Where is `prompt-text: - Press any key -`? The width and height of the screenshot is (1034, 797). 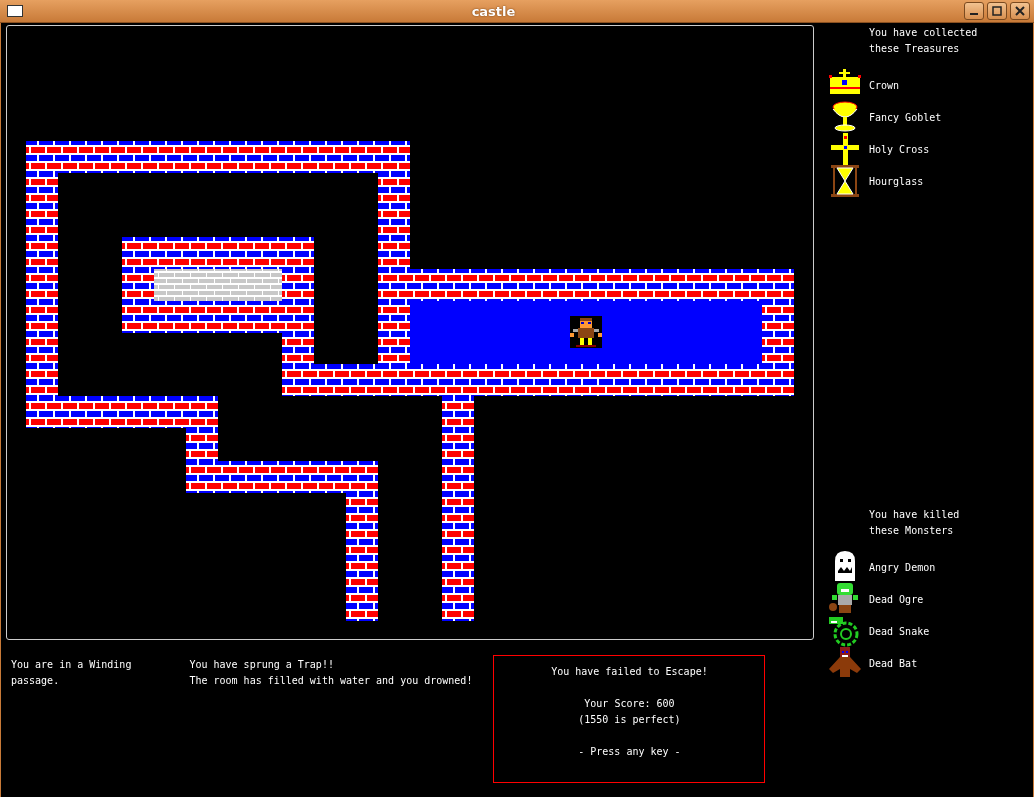
prompt-text: - Press any key - is located at coordinates (629, 752).